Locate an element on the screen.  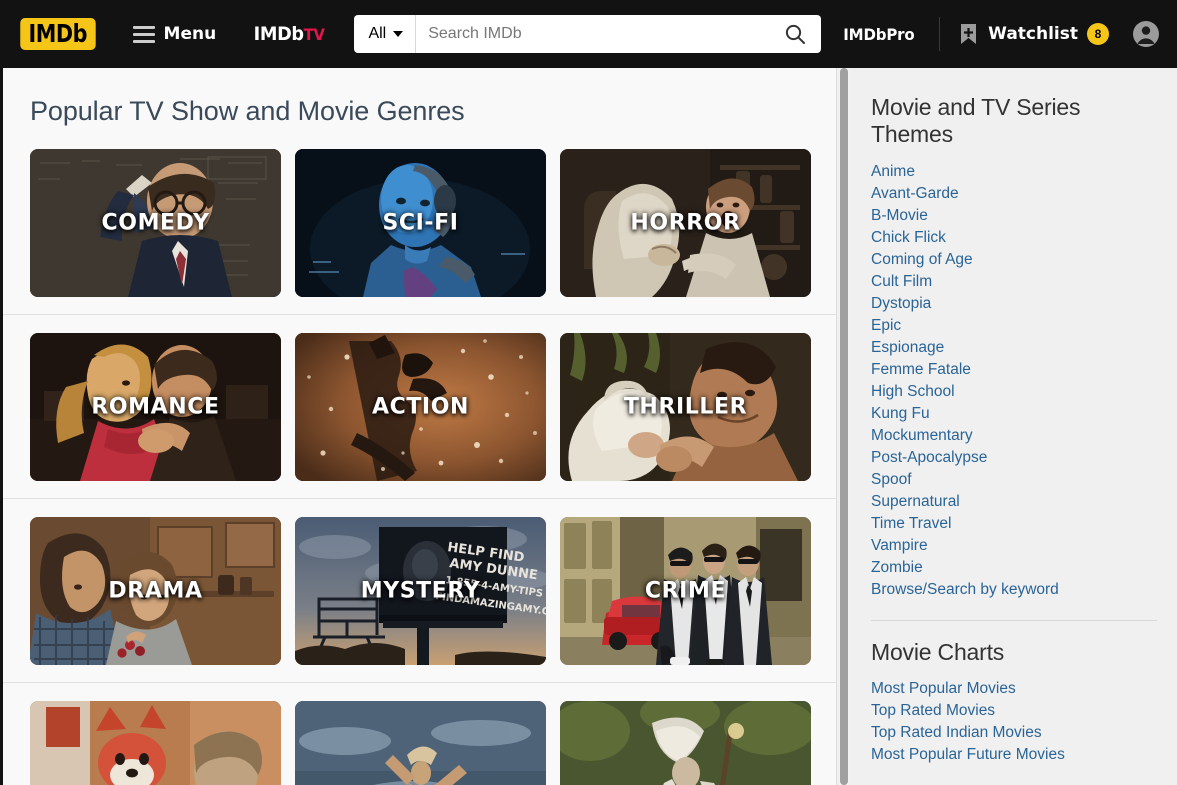
list-item: Mockumentary is located at coordinates (1014, 436).